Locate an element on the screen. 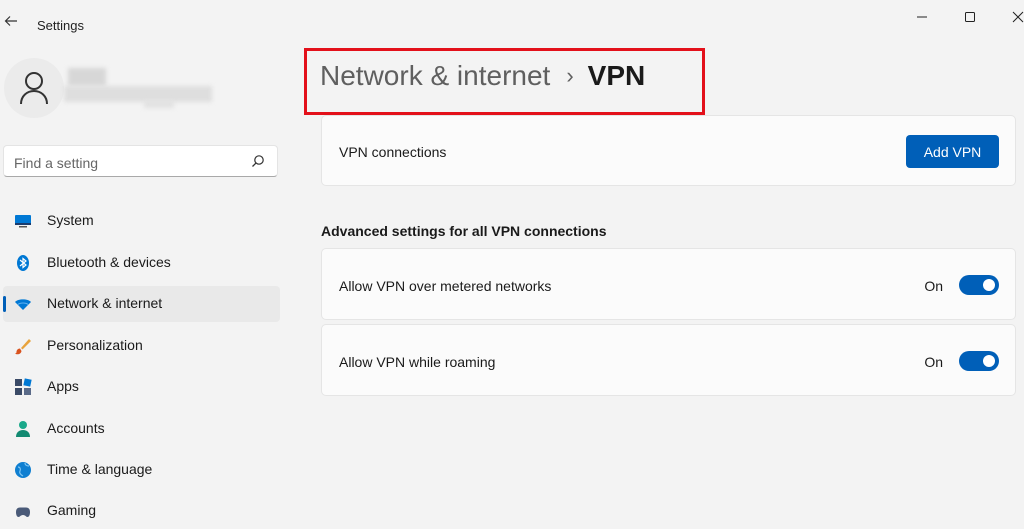 The width and height of the screenshot is (1024, 529). system-icon is located at coordinates (23, 221).